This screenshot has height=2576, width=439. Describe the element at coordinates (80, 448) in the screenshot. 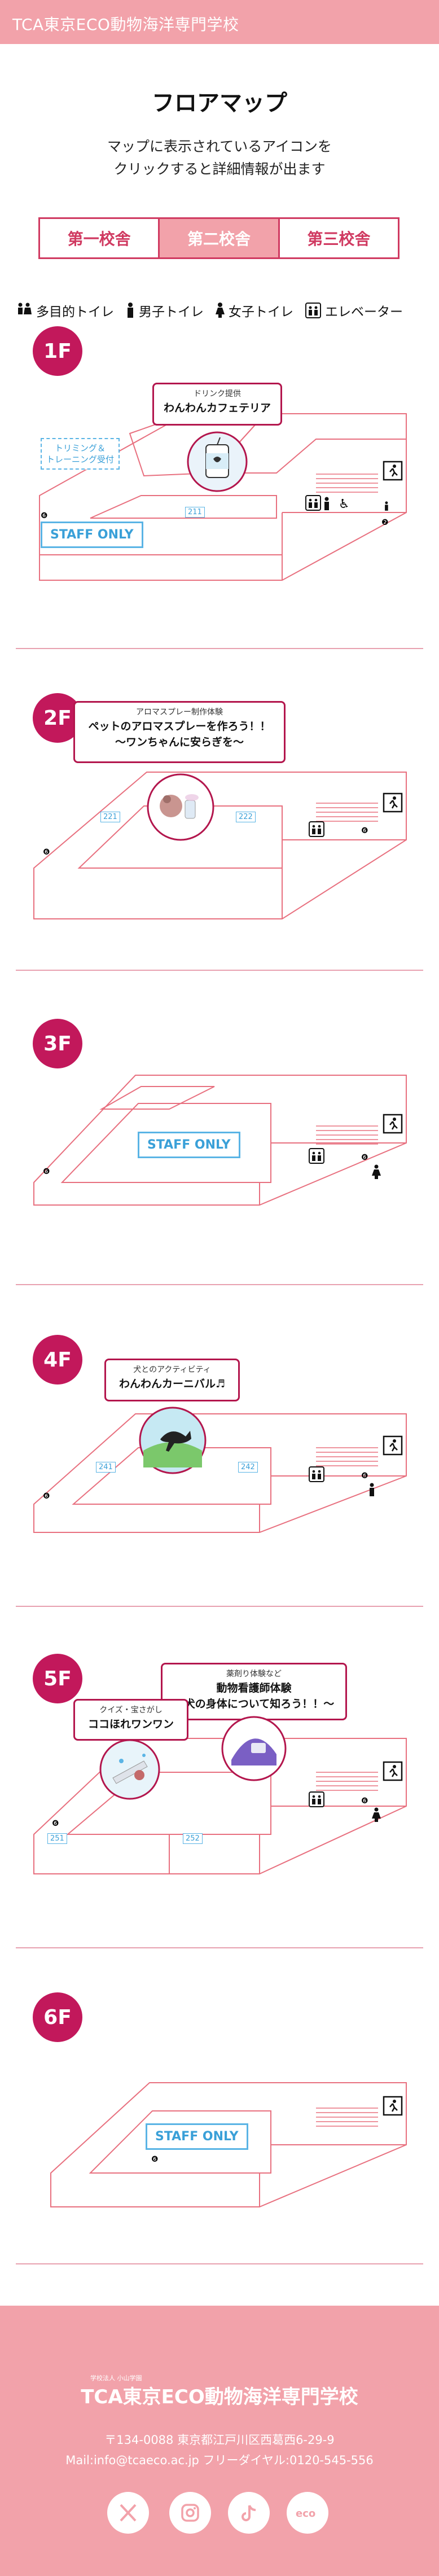

I see `trimming-line-1: トリミング＆` at that location.